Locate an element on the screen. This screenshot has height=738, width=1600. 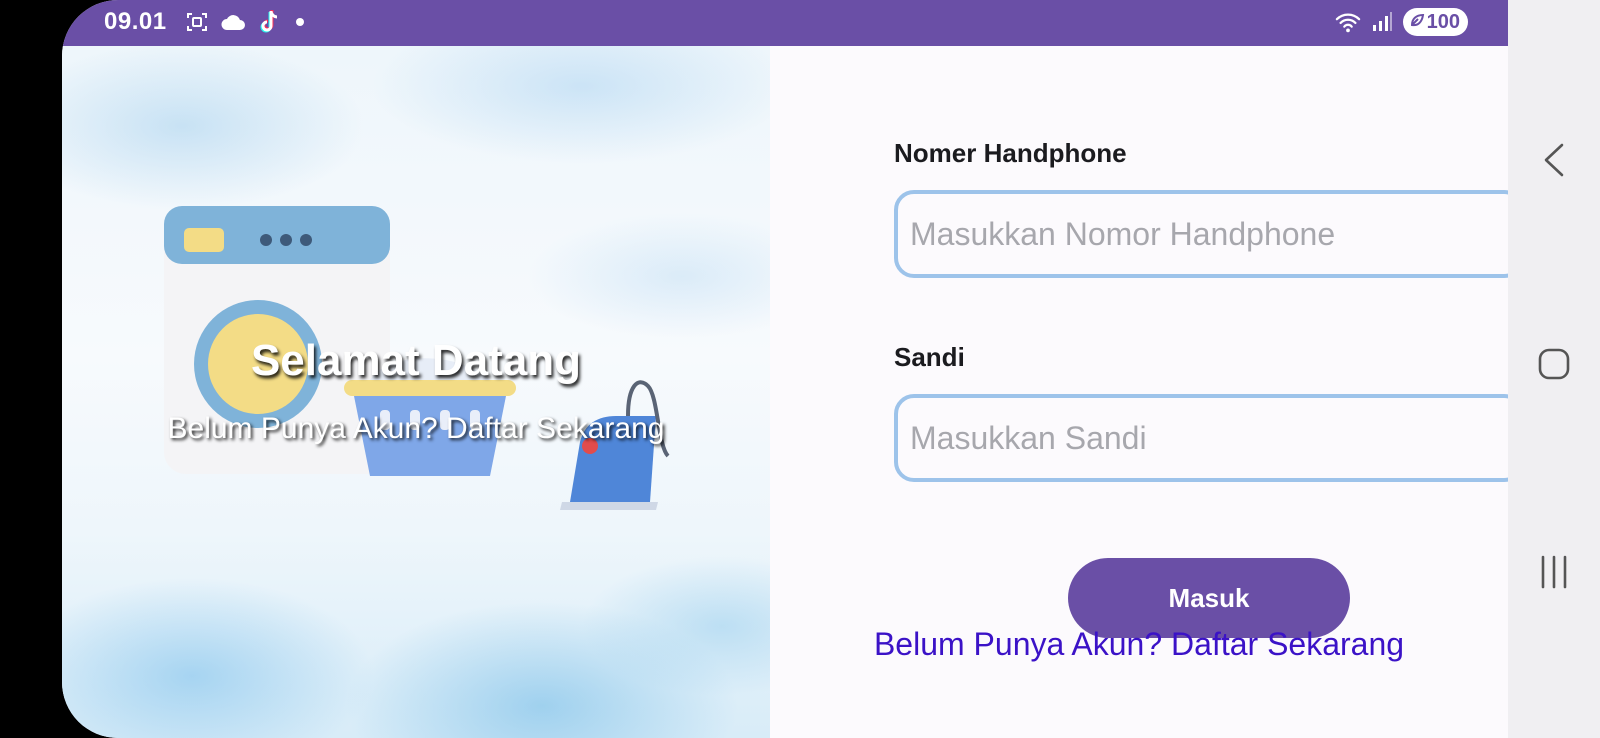
password-label: Sandi is located at coordinates (929, 357).